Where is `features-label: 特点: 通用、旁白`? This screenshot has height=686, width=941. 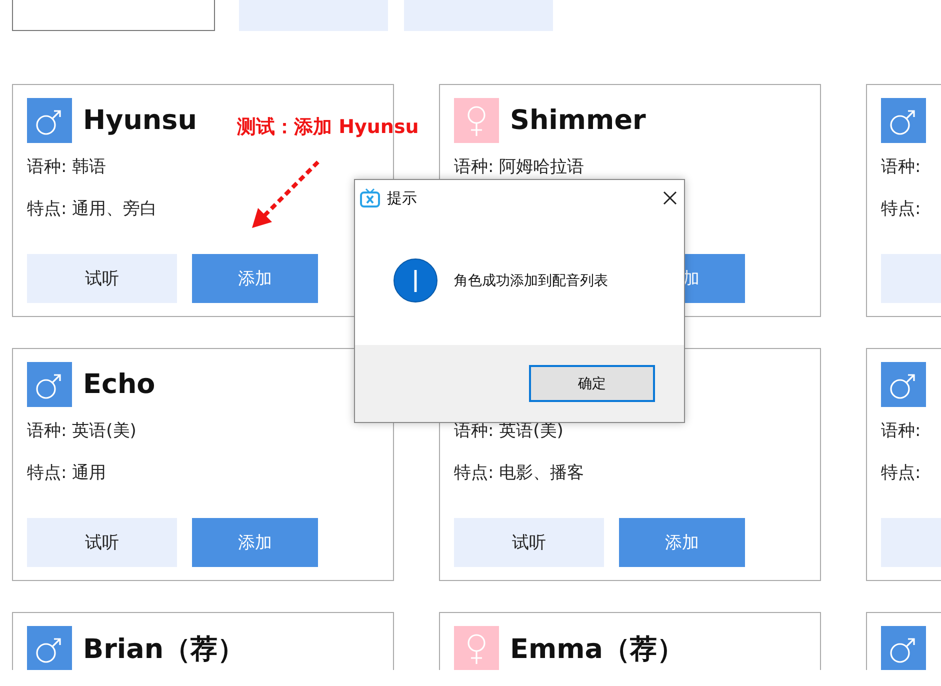
features-label: 特点: 通用、旁白 is located at coordinates (92, 209).